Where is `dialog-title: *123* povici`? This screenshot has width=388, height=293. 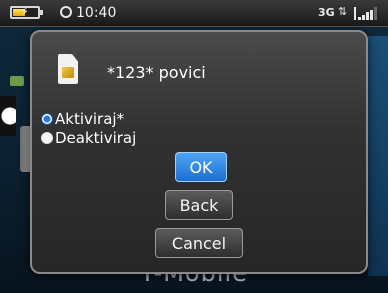 dialog-title: *123* povici is located at coordinates (156, 72).